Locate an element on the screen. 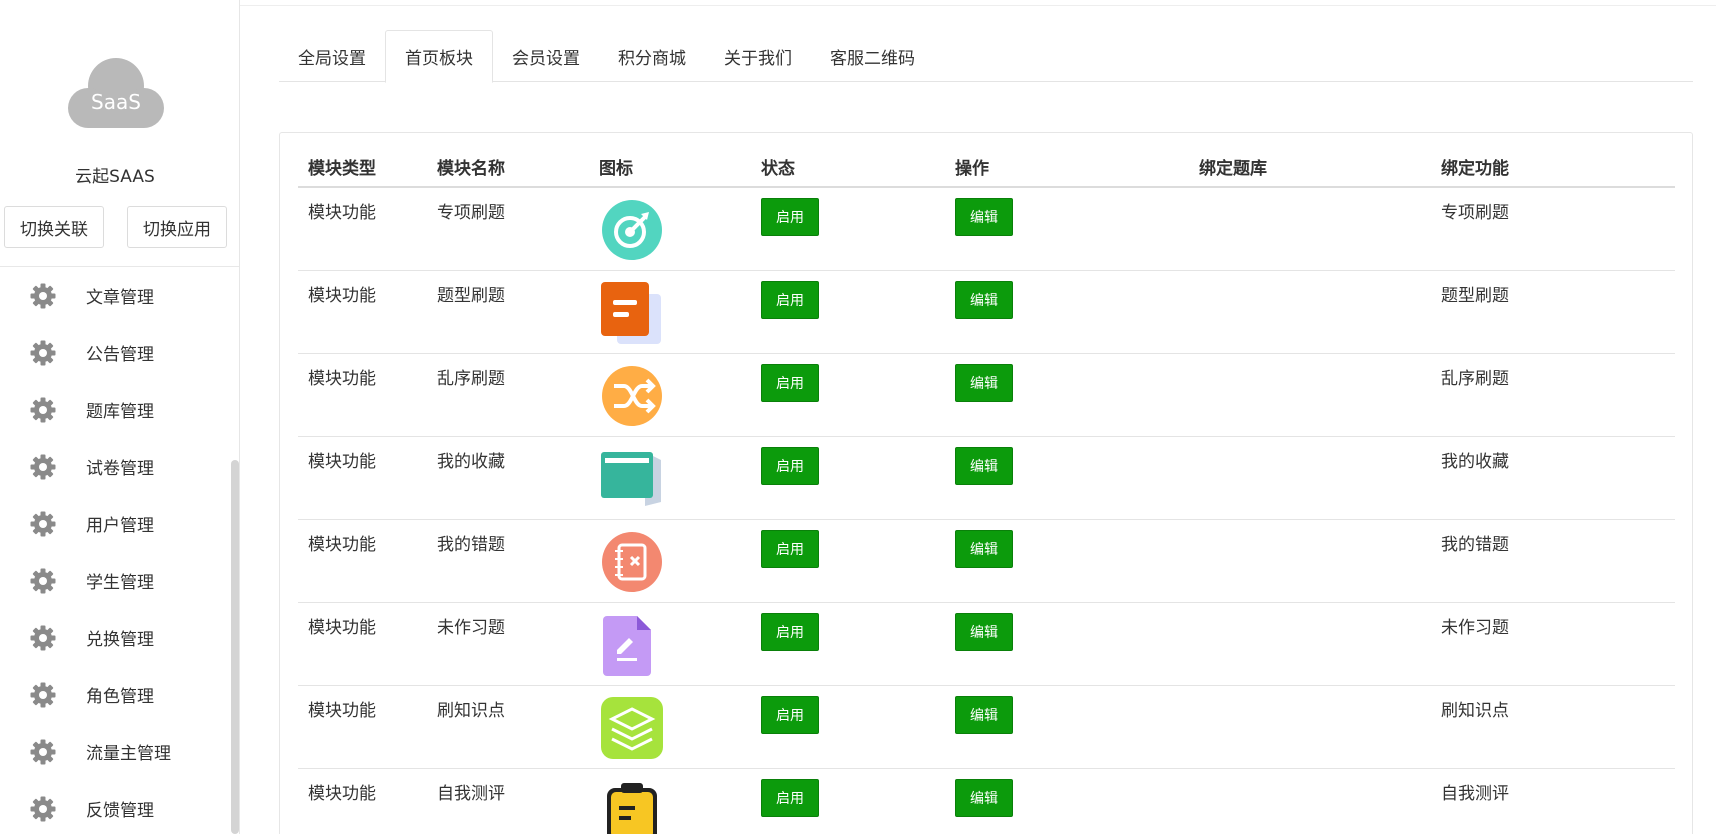  module-name-cell: 未作习题 is located at coordinates (508, 644).